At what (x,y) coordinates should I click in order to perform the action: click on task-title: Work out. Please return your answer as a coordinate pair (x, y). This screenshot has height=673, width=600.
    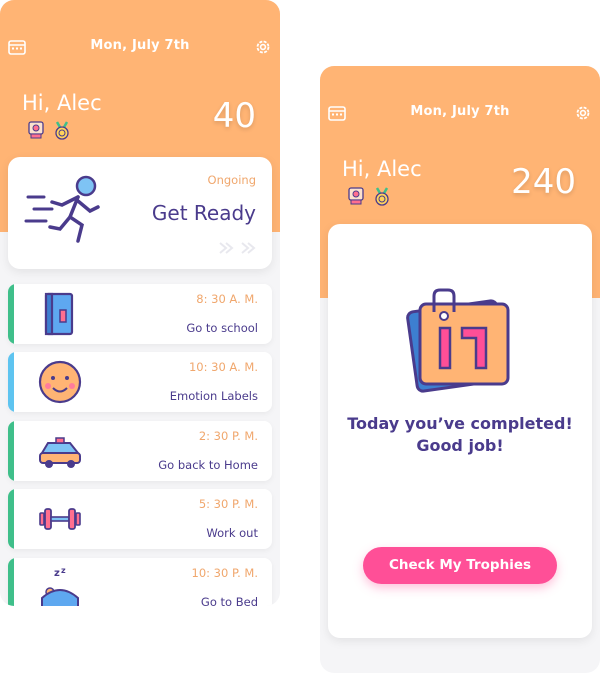
    Looking at the image, I should click on (232, 533).